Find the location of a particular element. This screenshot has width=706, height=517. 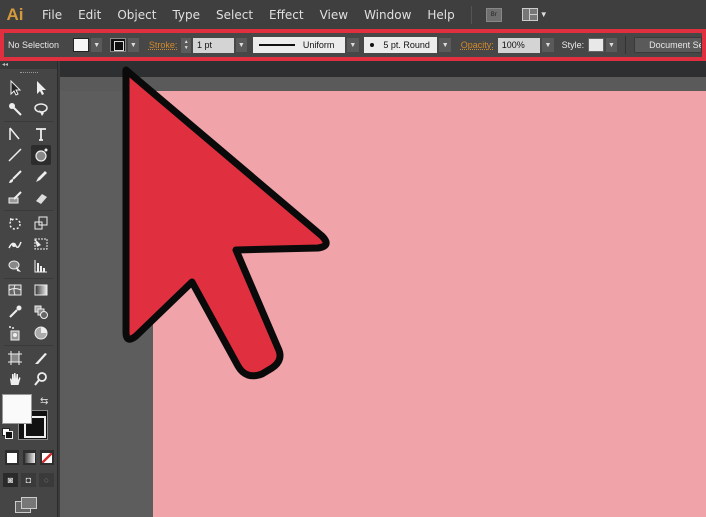

lasso-tool is located at coordinates (41, 109).